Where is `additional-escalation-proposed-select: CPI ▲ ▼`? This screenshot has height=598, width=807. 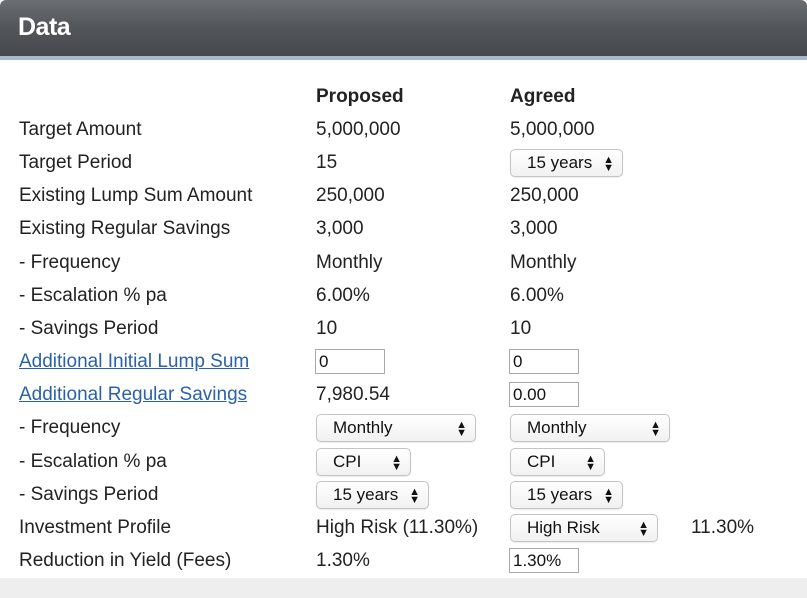 additional-escalation-proposed-select: CPI ▲ ▼ is located at coordinates (363, 462).